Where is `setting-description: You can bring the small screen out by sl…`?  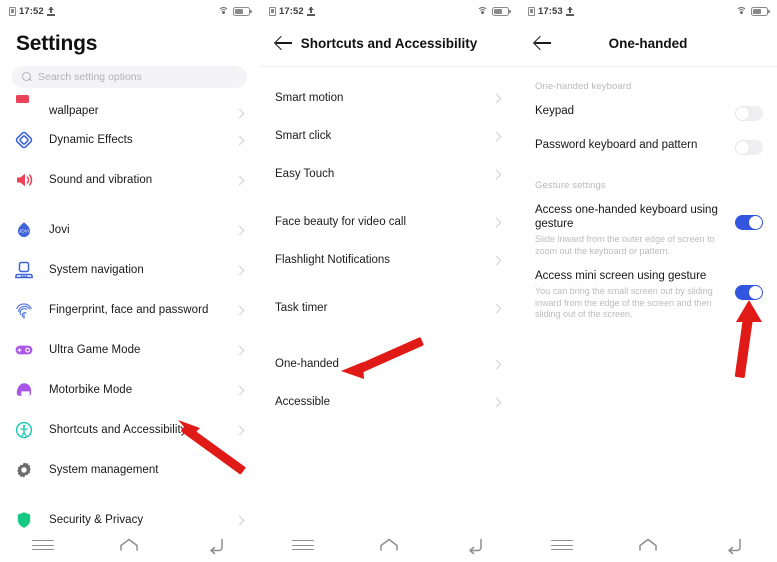 setting-description: You can bring the small screen out by sl… is located at coordinates (624, 302).